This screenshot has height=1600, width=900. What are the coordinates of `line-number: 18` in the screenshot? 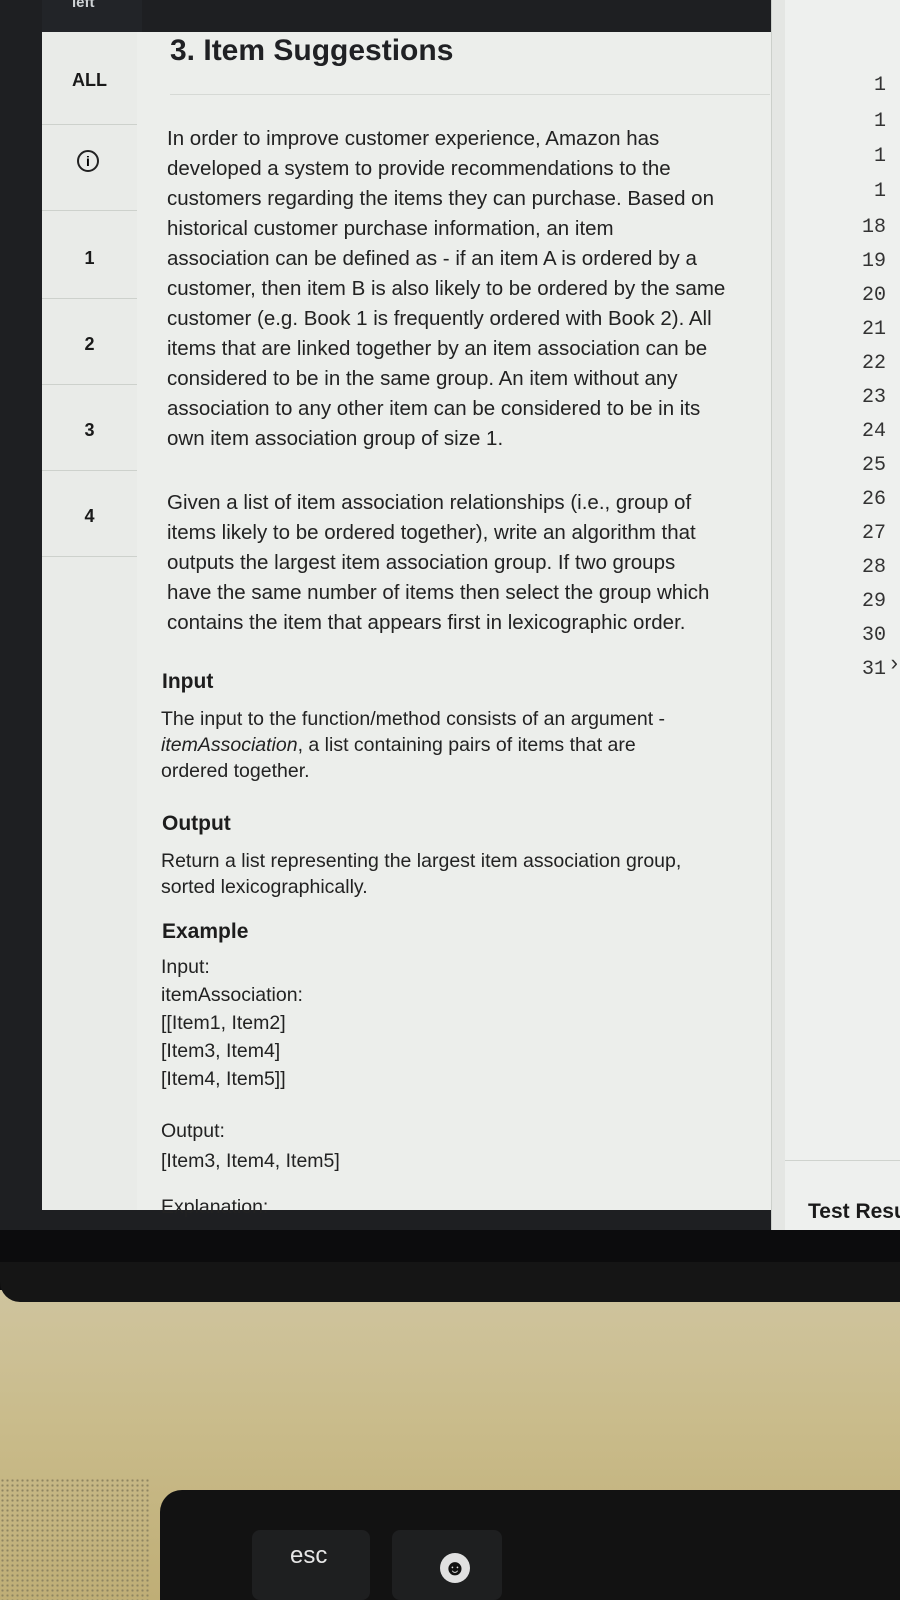 It's located at (873, 227).